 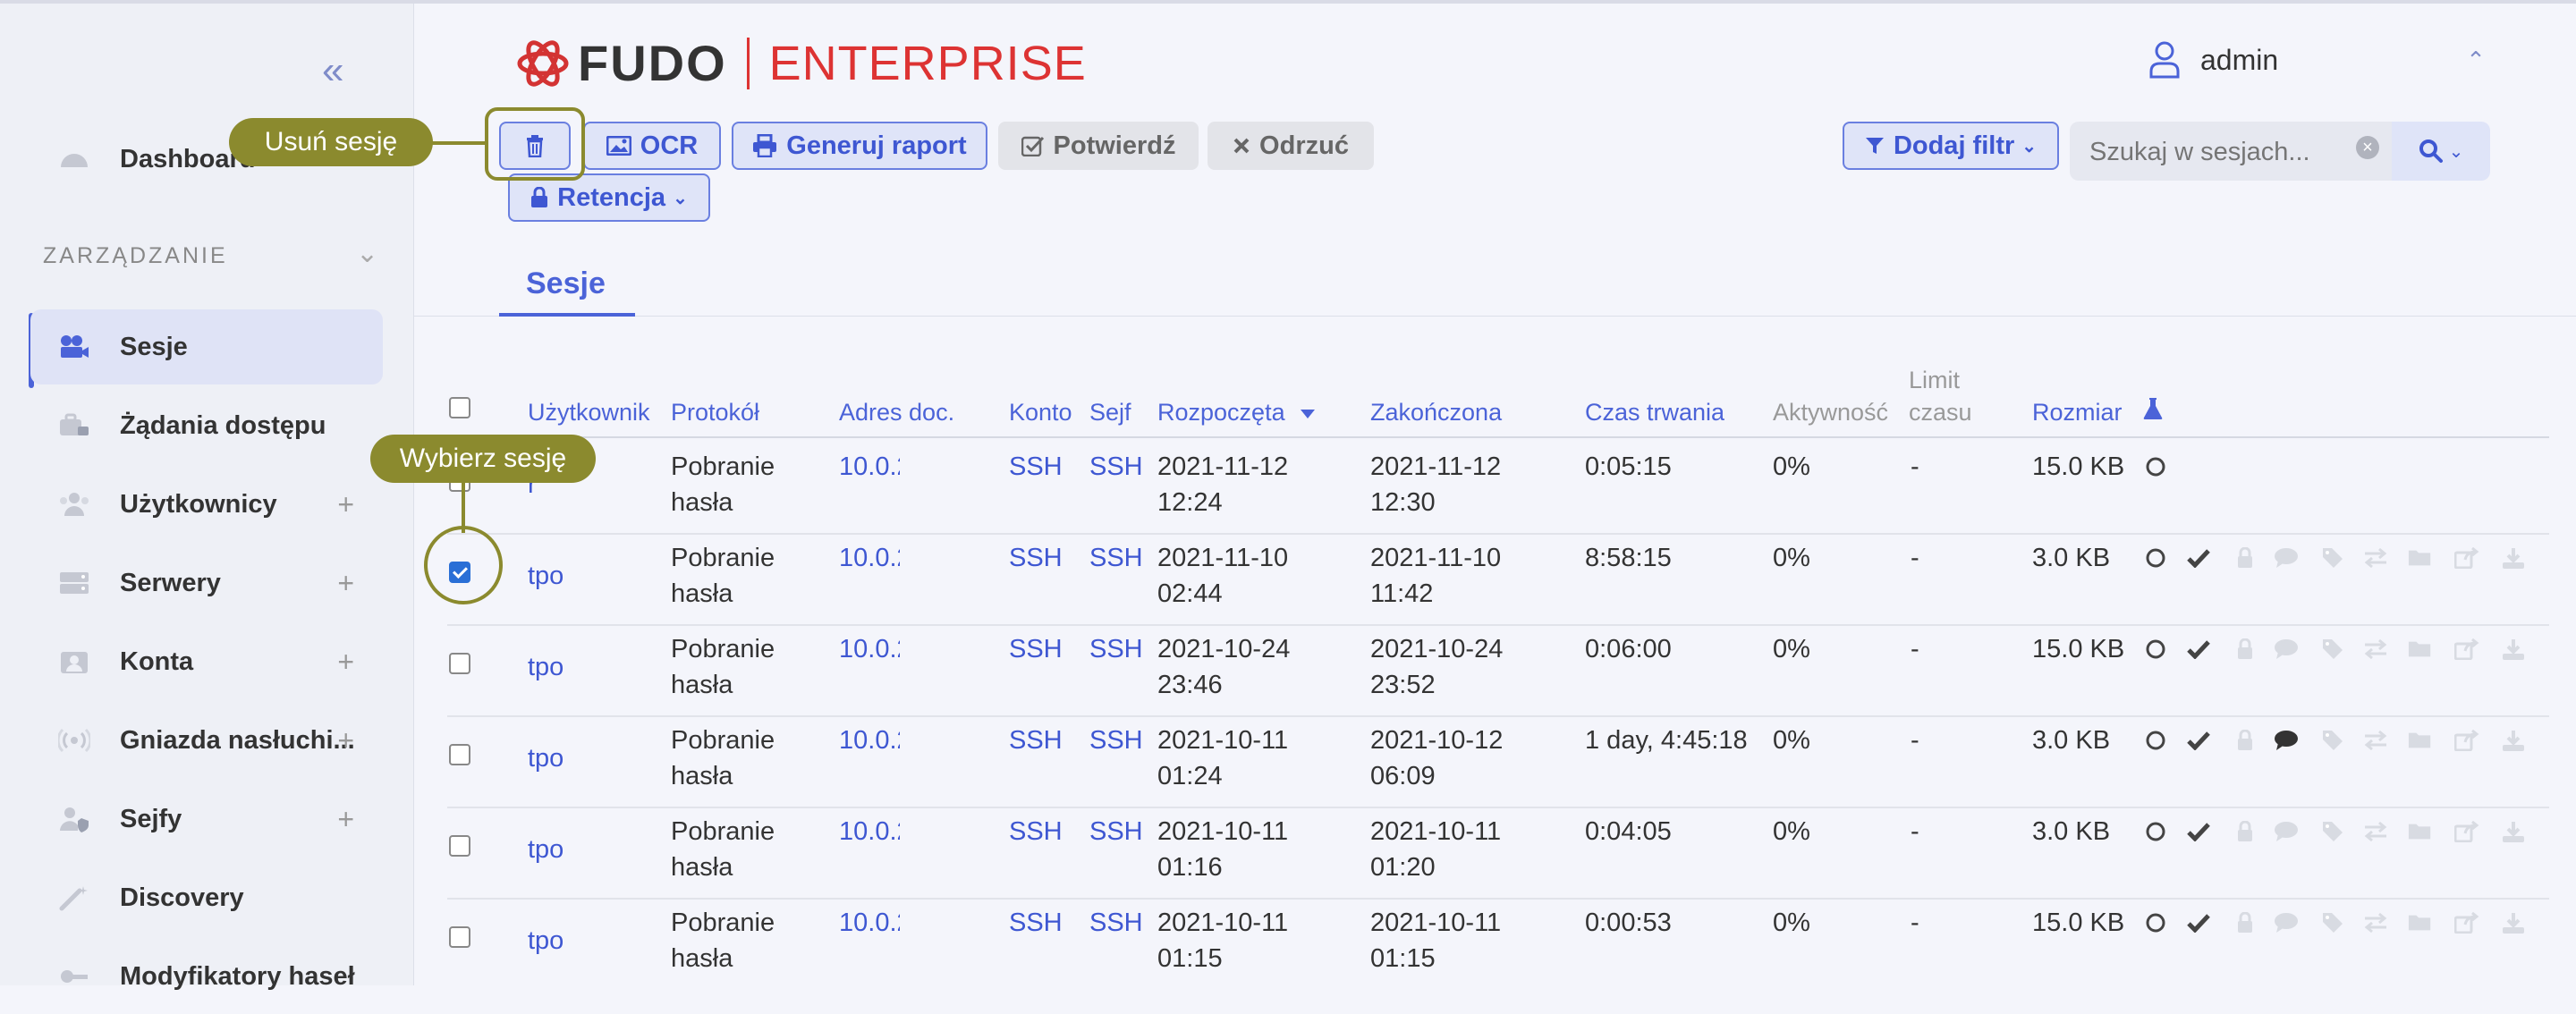 What do you see at coordinates (345, 819) in the screenshot?
I see `add-safe-button: +` at bounding box center [345, 819].